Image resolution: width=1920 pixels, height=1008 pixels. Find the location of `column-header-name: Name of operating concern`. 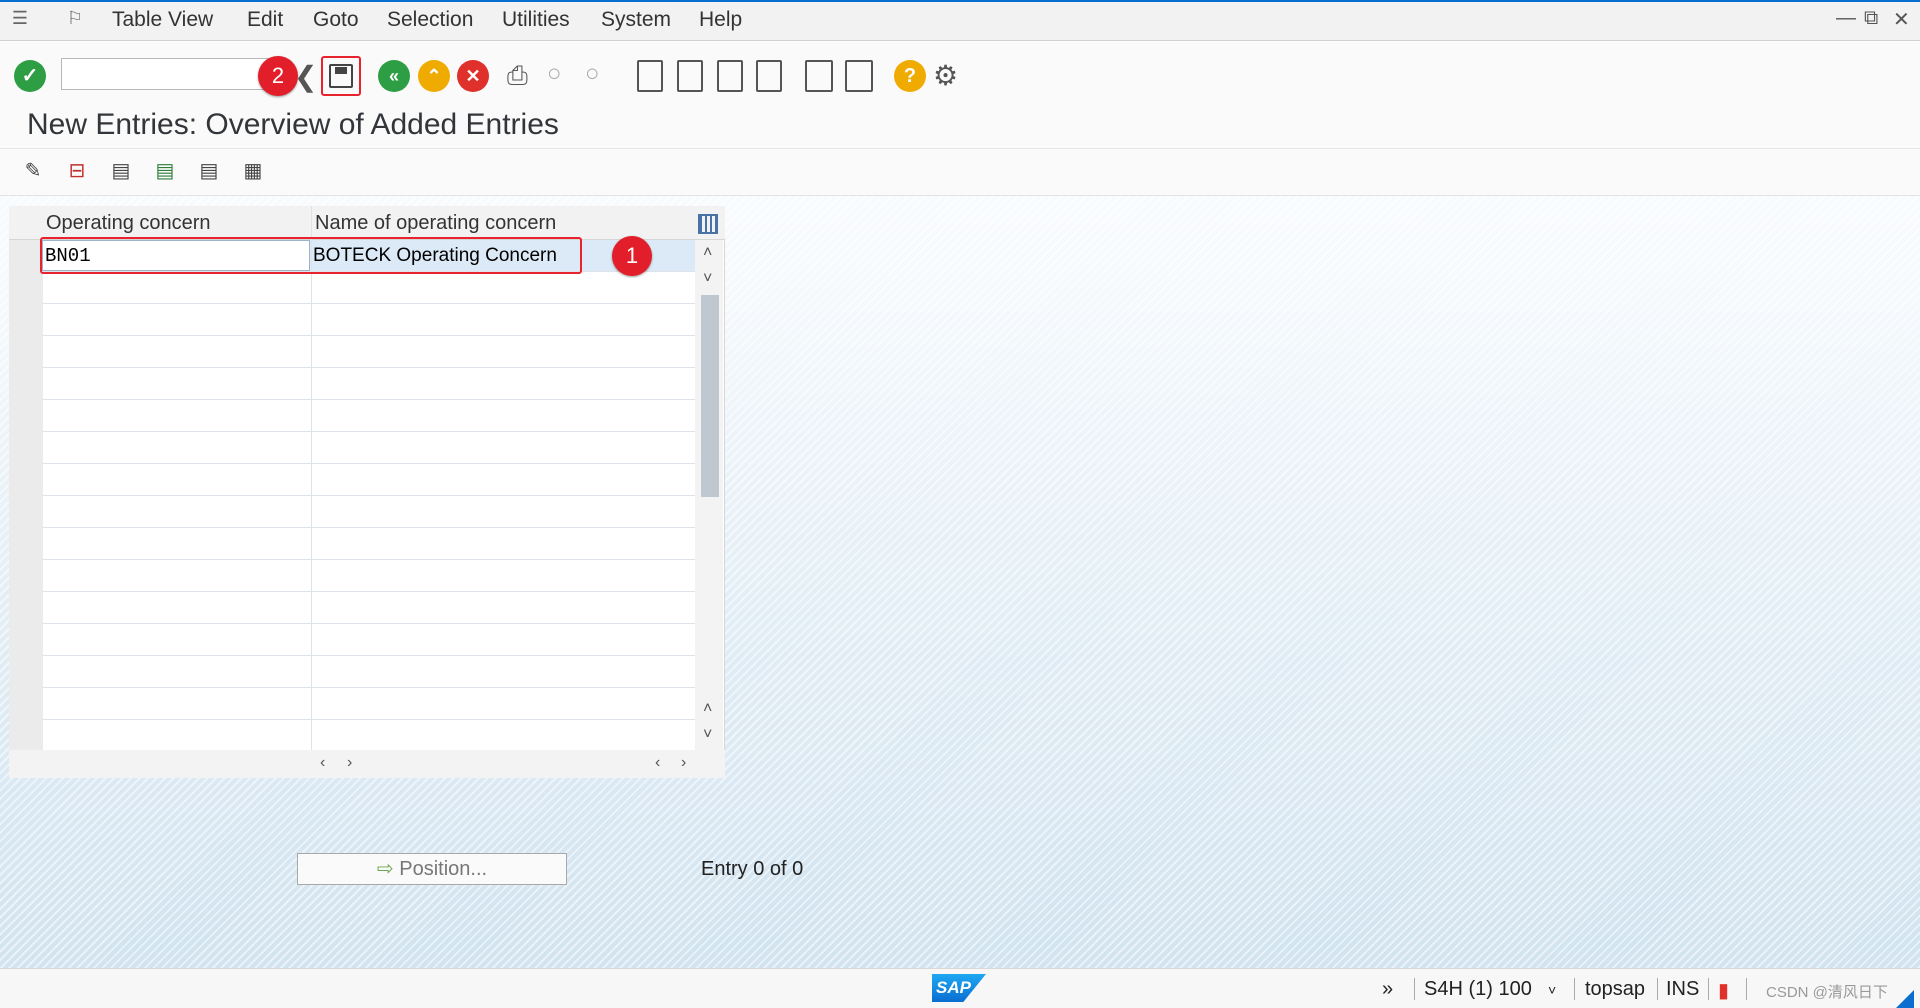

column-header-name: Name of operating concern is located at coordinates (435, 223).